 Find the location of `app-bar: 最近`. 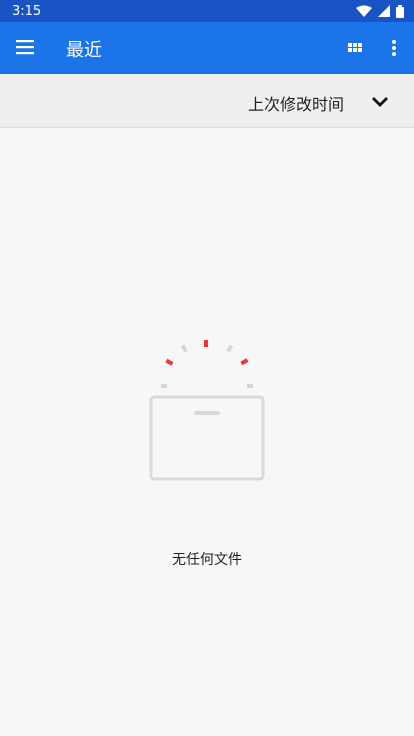

app-bar: 最近 is located at coordinates (207, 48).